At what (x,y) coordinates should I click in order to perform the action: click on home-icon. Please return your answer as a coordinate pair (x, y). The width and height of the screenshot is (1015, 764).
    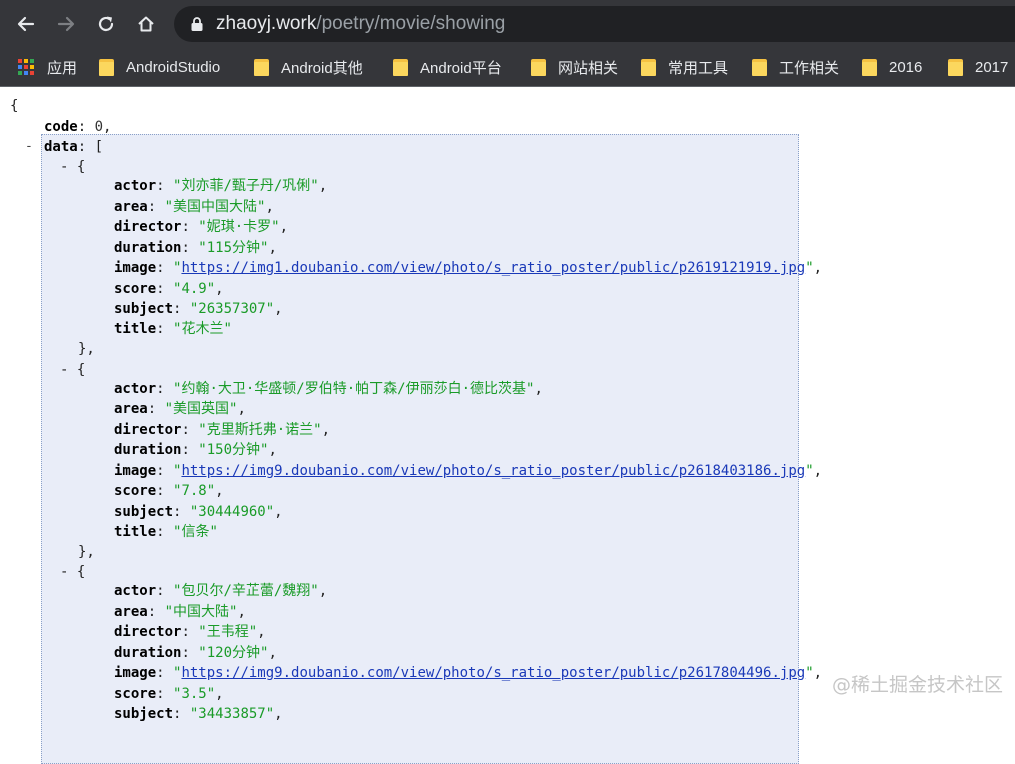
    Looking at the image, I should click on (146, 24).